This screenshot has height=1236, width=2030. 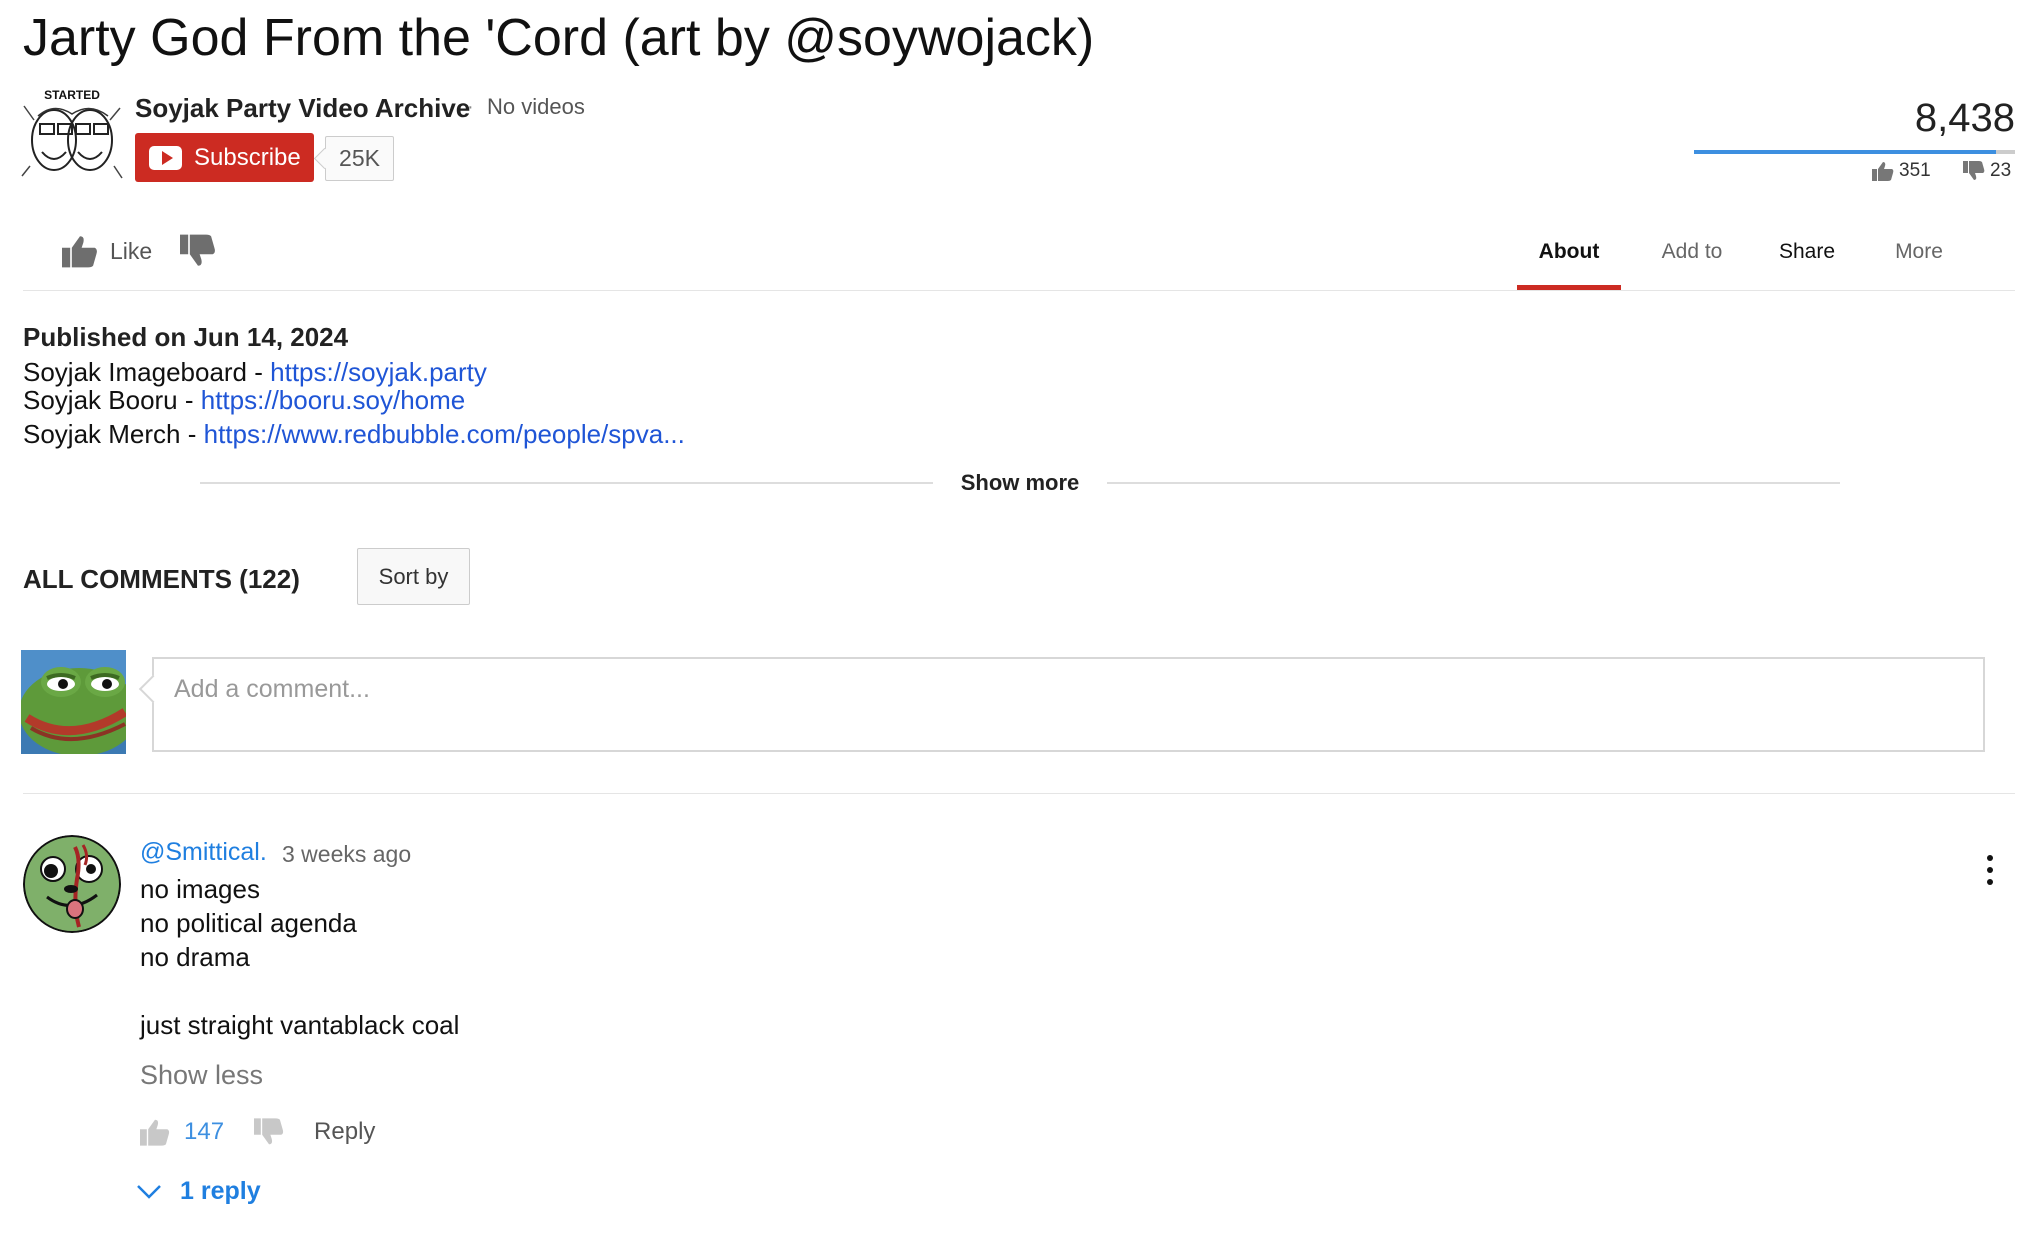 What do you see at coordinates (269, 1132) in the screenshot?
I see `comment-dislike-icon` at bounding box center [269, 1132].